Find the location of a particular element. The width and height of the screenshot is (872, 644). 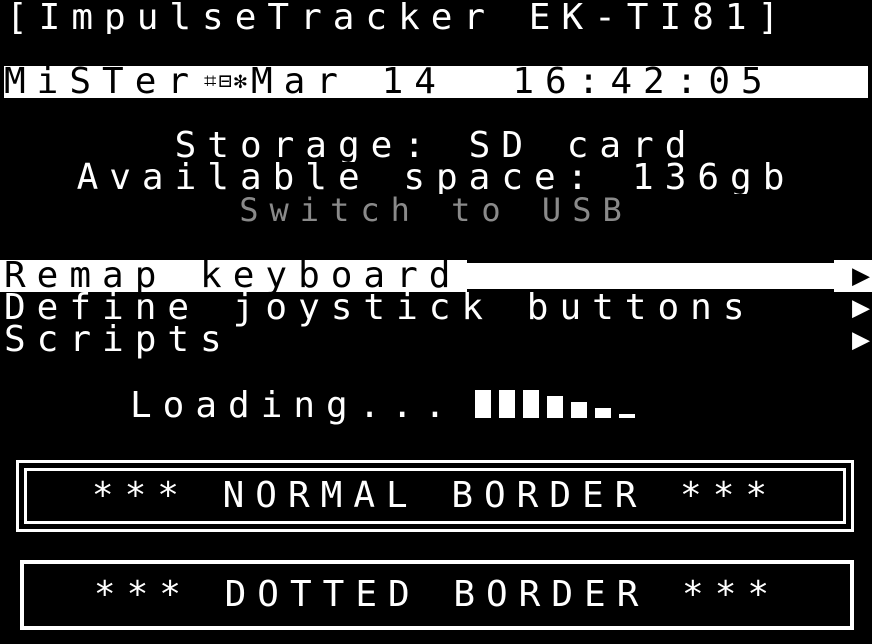

dotted-border-box: *** DOTTED BORDER *** is located at coordinates (437, 595).